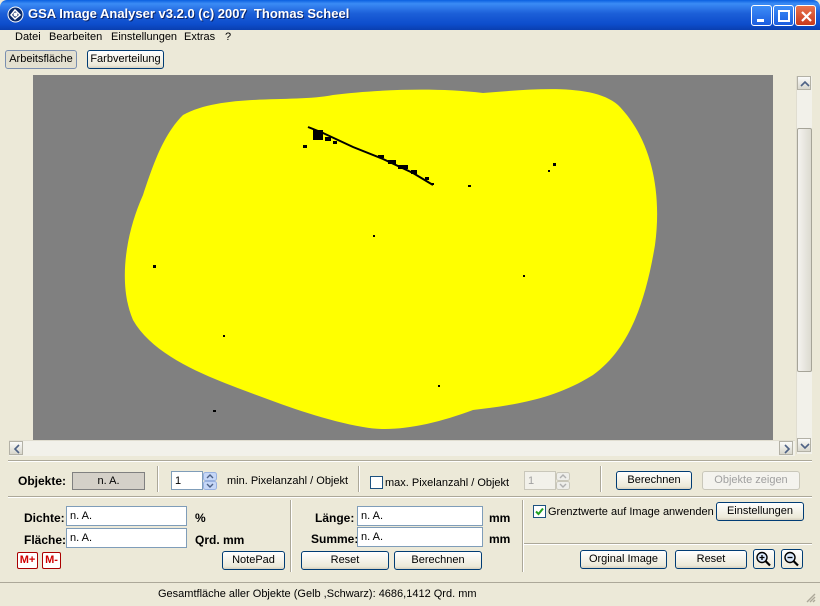 The width and height of the screenshot is (820, 606). I want to click on arrow-left-icon, so click(16, 449).